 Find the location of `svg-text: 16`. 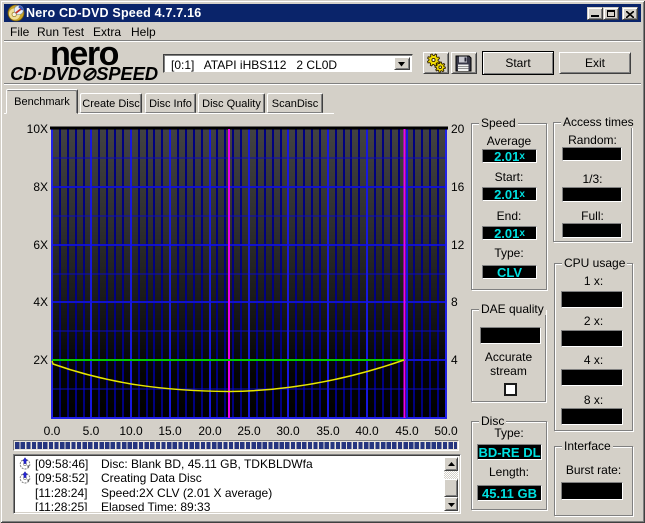

svg-text: 16 is located at coordinates (458, 187).